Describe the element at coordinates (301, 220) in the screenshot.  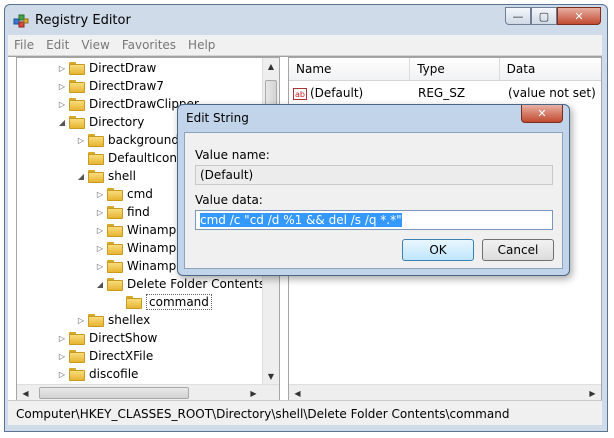
I see `value-data-text: cmd /c "cd /d %1 && del /s /q *.*"` at that location.